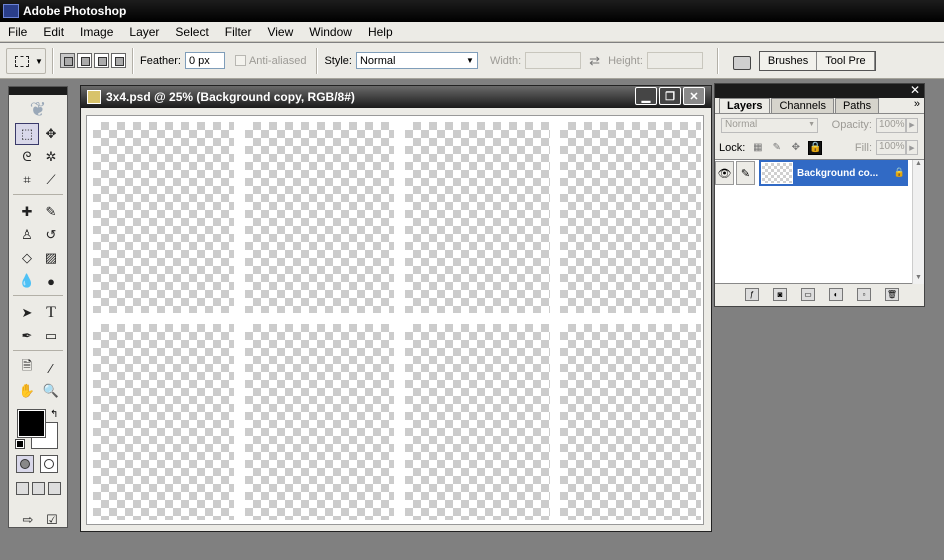  I want to click on opacity-input: 100%, so click(891, 125).